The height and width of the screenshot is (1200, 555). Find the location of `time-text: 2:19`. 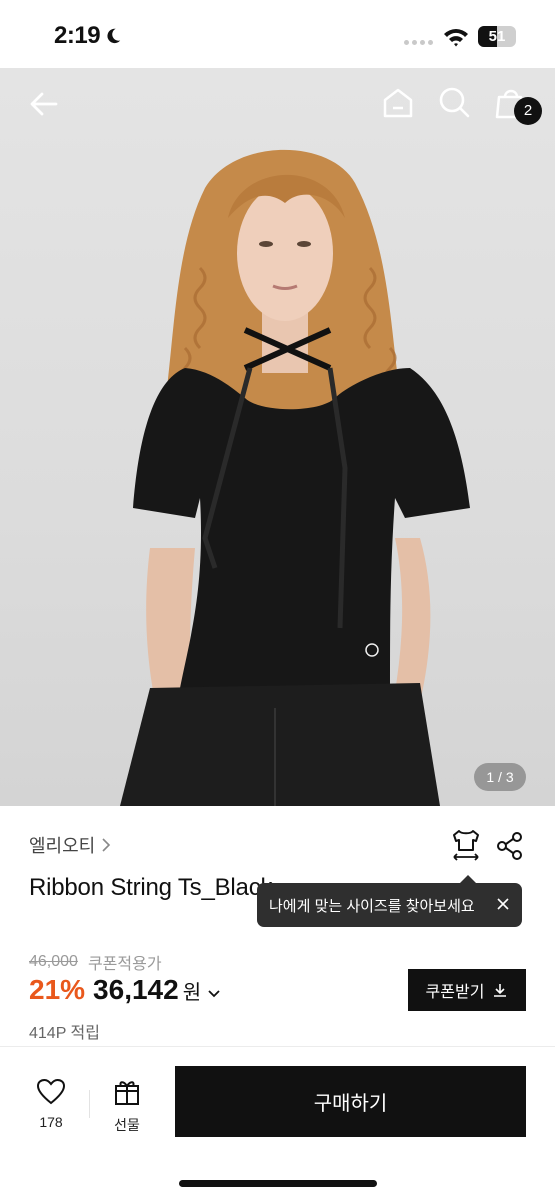

time-text: 2:19 is located at coordinates (77, 35).